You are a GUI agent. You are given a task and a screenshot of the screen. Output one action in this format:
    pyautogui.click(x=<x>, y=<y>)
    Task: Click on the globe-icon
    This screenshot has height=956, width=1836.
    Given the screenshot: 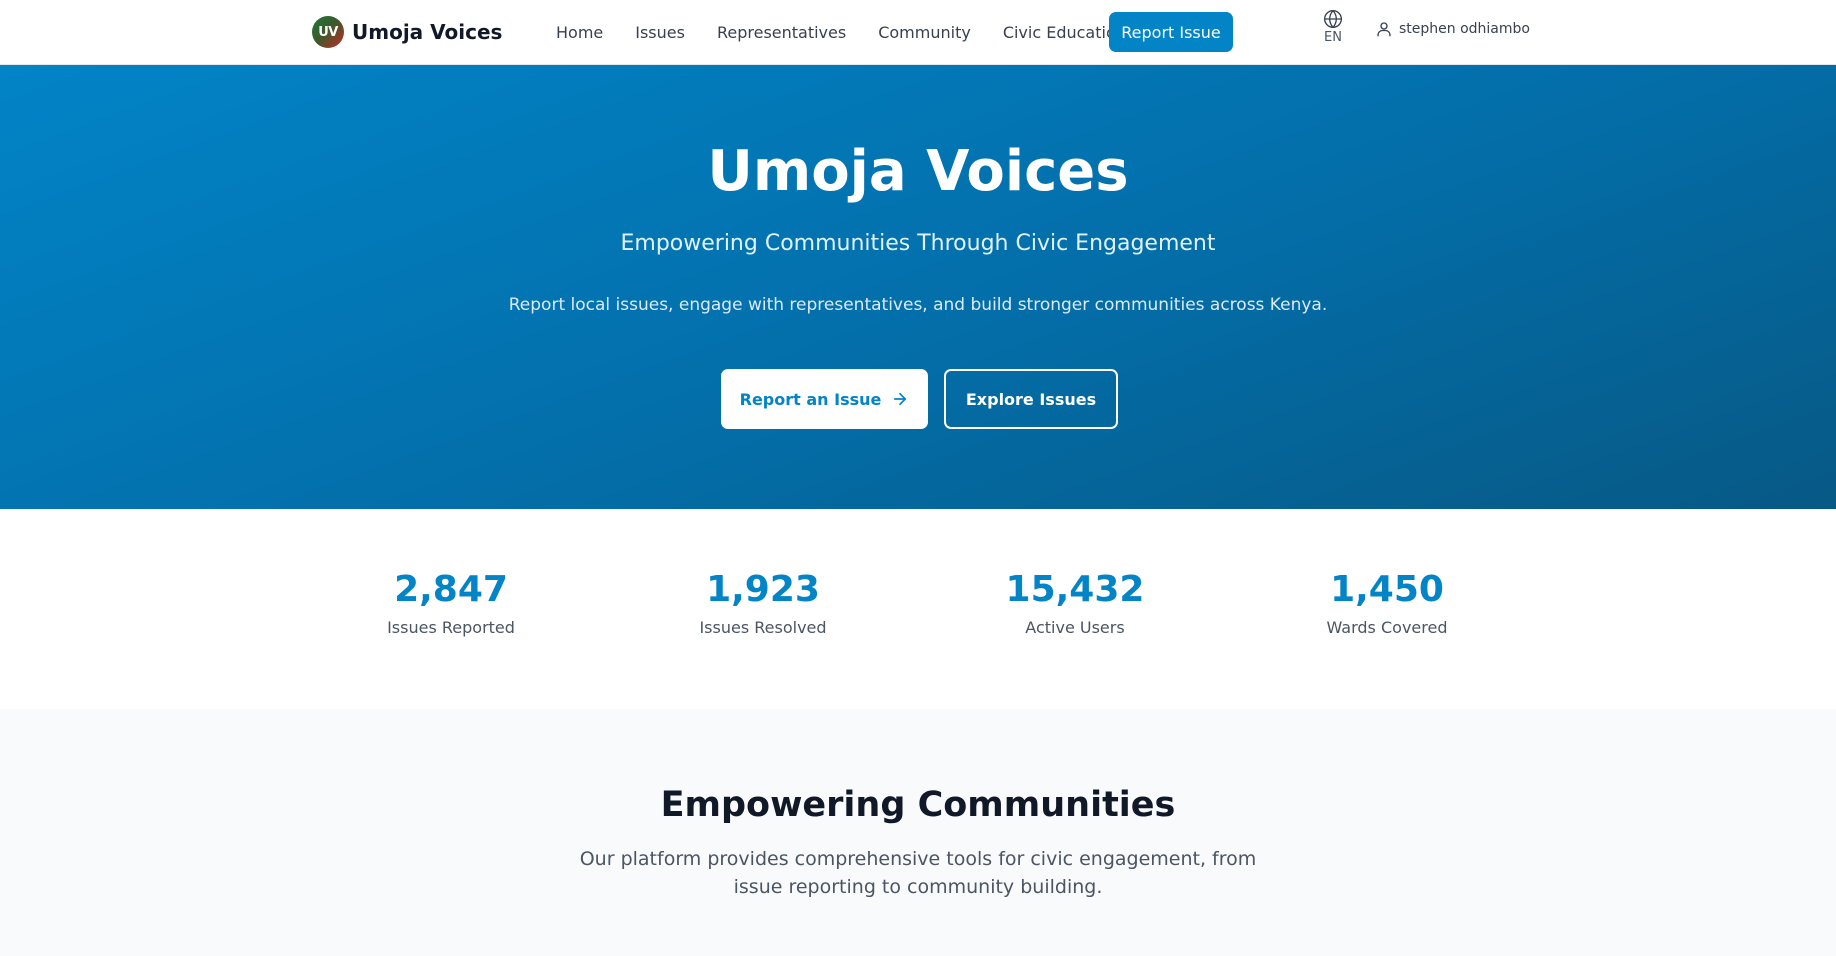 What is the action you would take?
    pyautogui.click(x=1333, y=19)
    